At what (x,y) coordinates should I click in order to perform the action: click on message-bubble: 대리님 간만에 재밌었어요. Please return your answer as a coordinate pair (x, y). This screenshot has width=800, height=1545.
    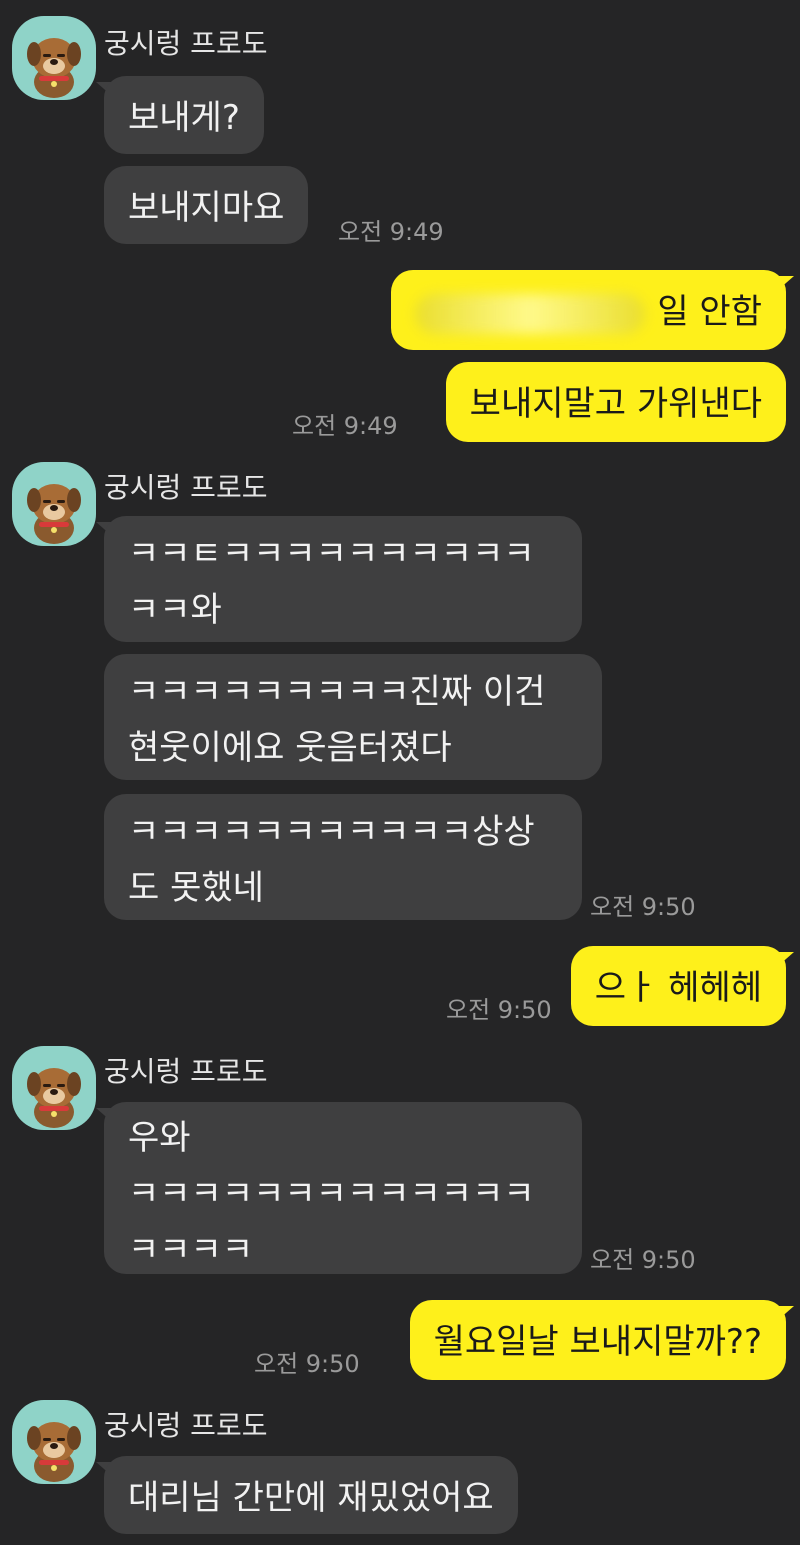
    Looking at the image, I should click on (311, 1495).